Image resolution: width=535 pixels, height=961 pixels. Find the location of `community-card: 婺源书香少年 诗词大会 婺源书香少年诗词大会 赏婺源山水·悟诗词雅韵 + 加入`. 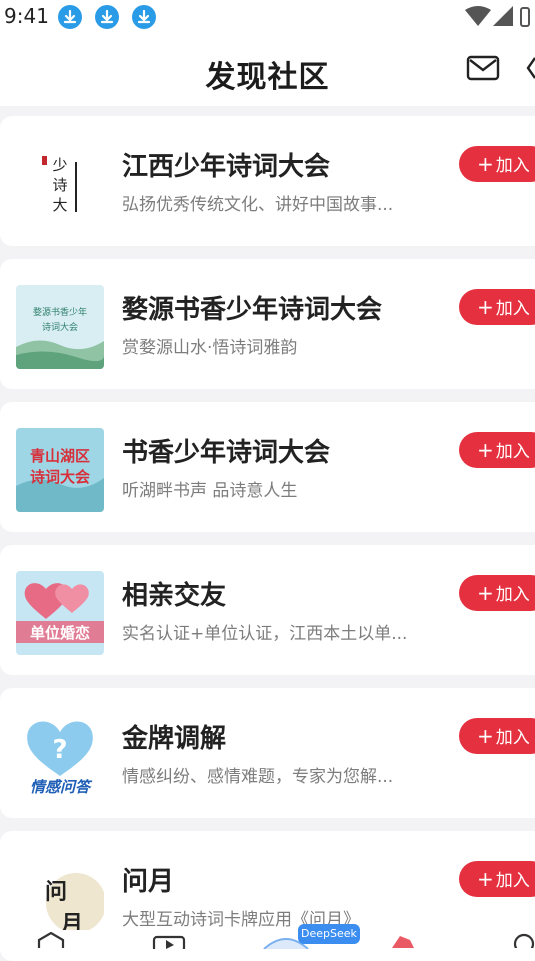

community-card: 婺源书香少年 诗词大会 婺源书香少年诗词大会 赏婺源山水·悟诗词雅韵 + 加入 is located at coordinates (267, 324).